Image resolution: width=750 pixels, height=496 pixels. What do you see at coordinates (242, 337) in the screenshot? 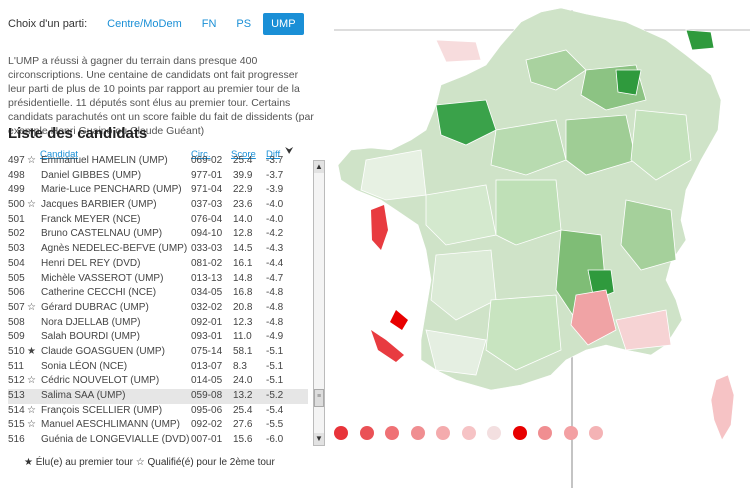
I see `score-cell: 11.0` at bounding box center [242, 337].